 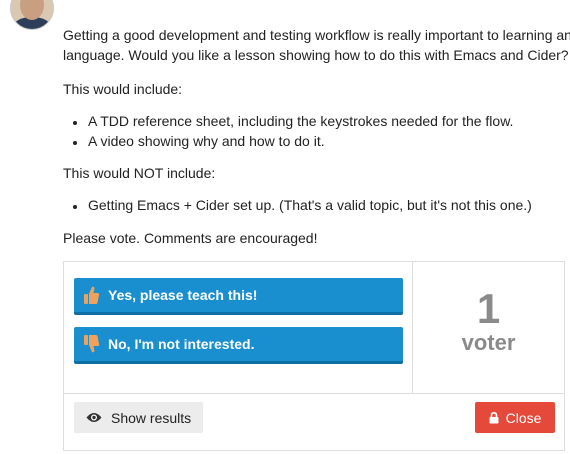 I want to click on thumbs-down-icon, so click(x=91, y=344).